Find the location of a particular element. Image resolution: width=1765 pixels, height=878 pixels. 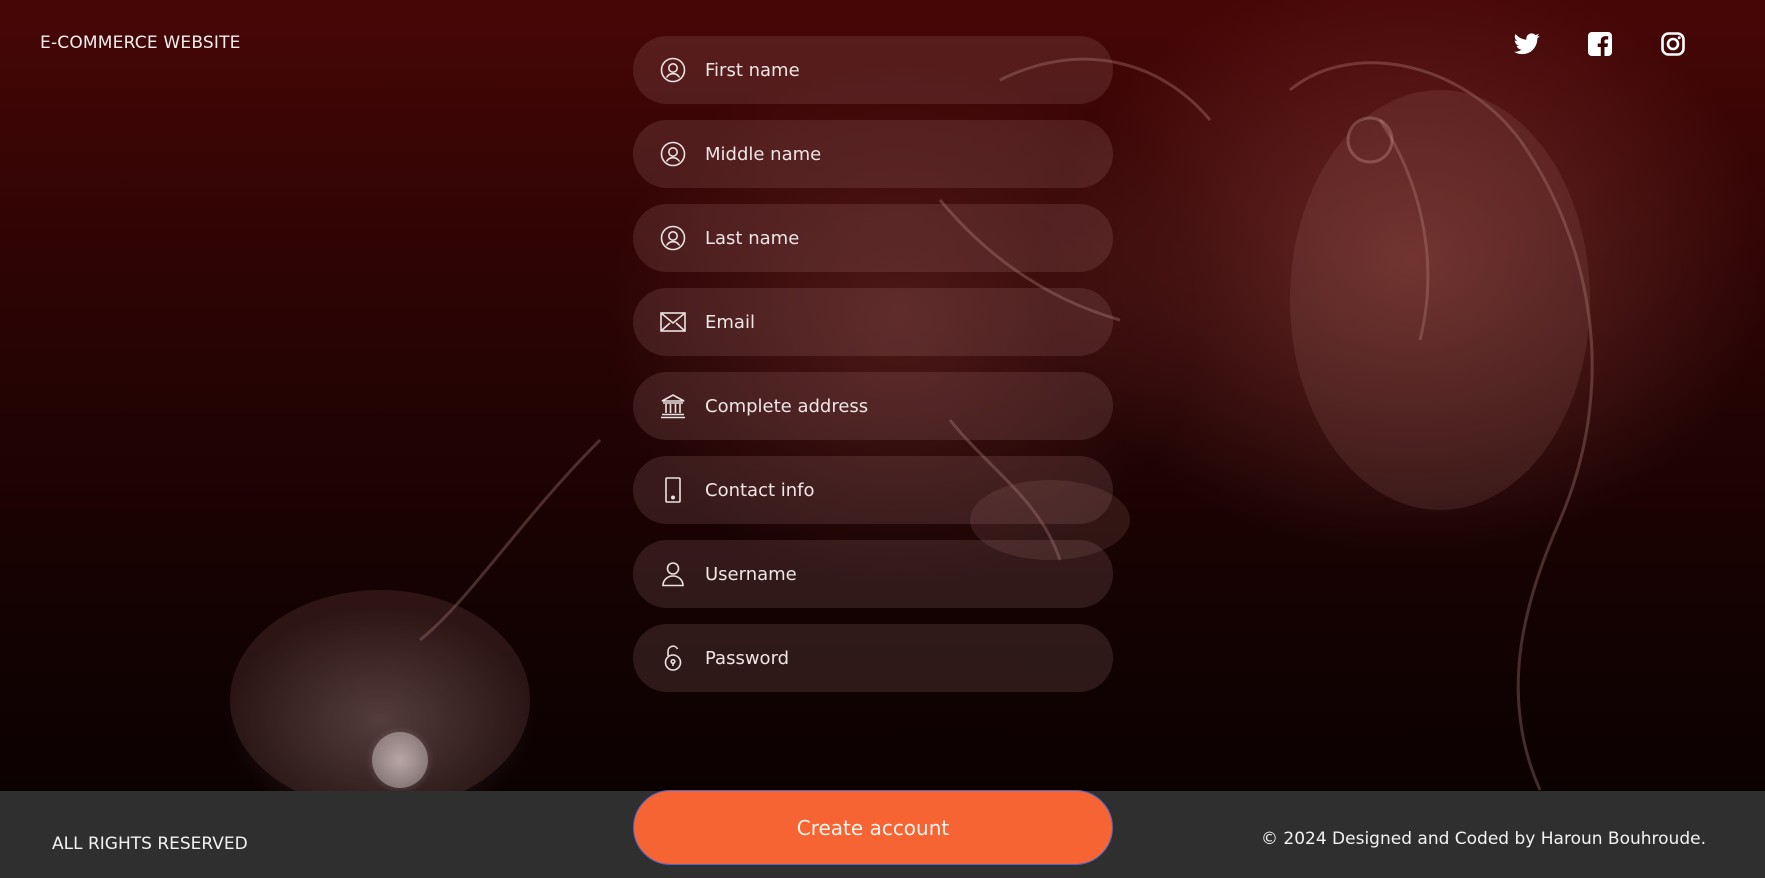

lock-open-icon is located at coordinates (673, 658).